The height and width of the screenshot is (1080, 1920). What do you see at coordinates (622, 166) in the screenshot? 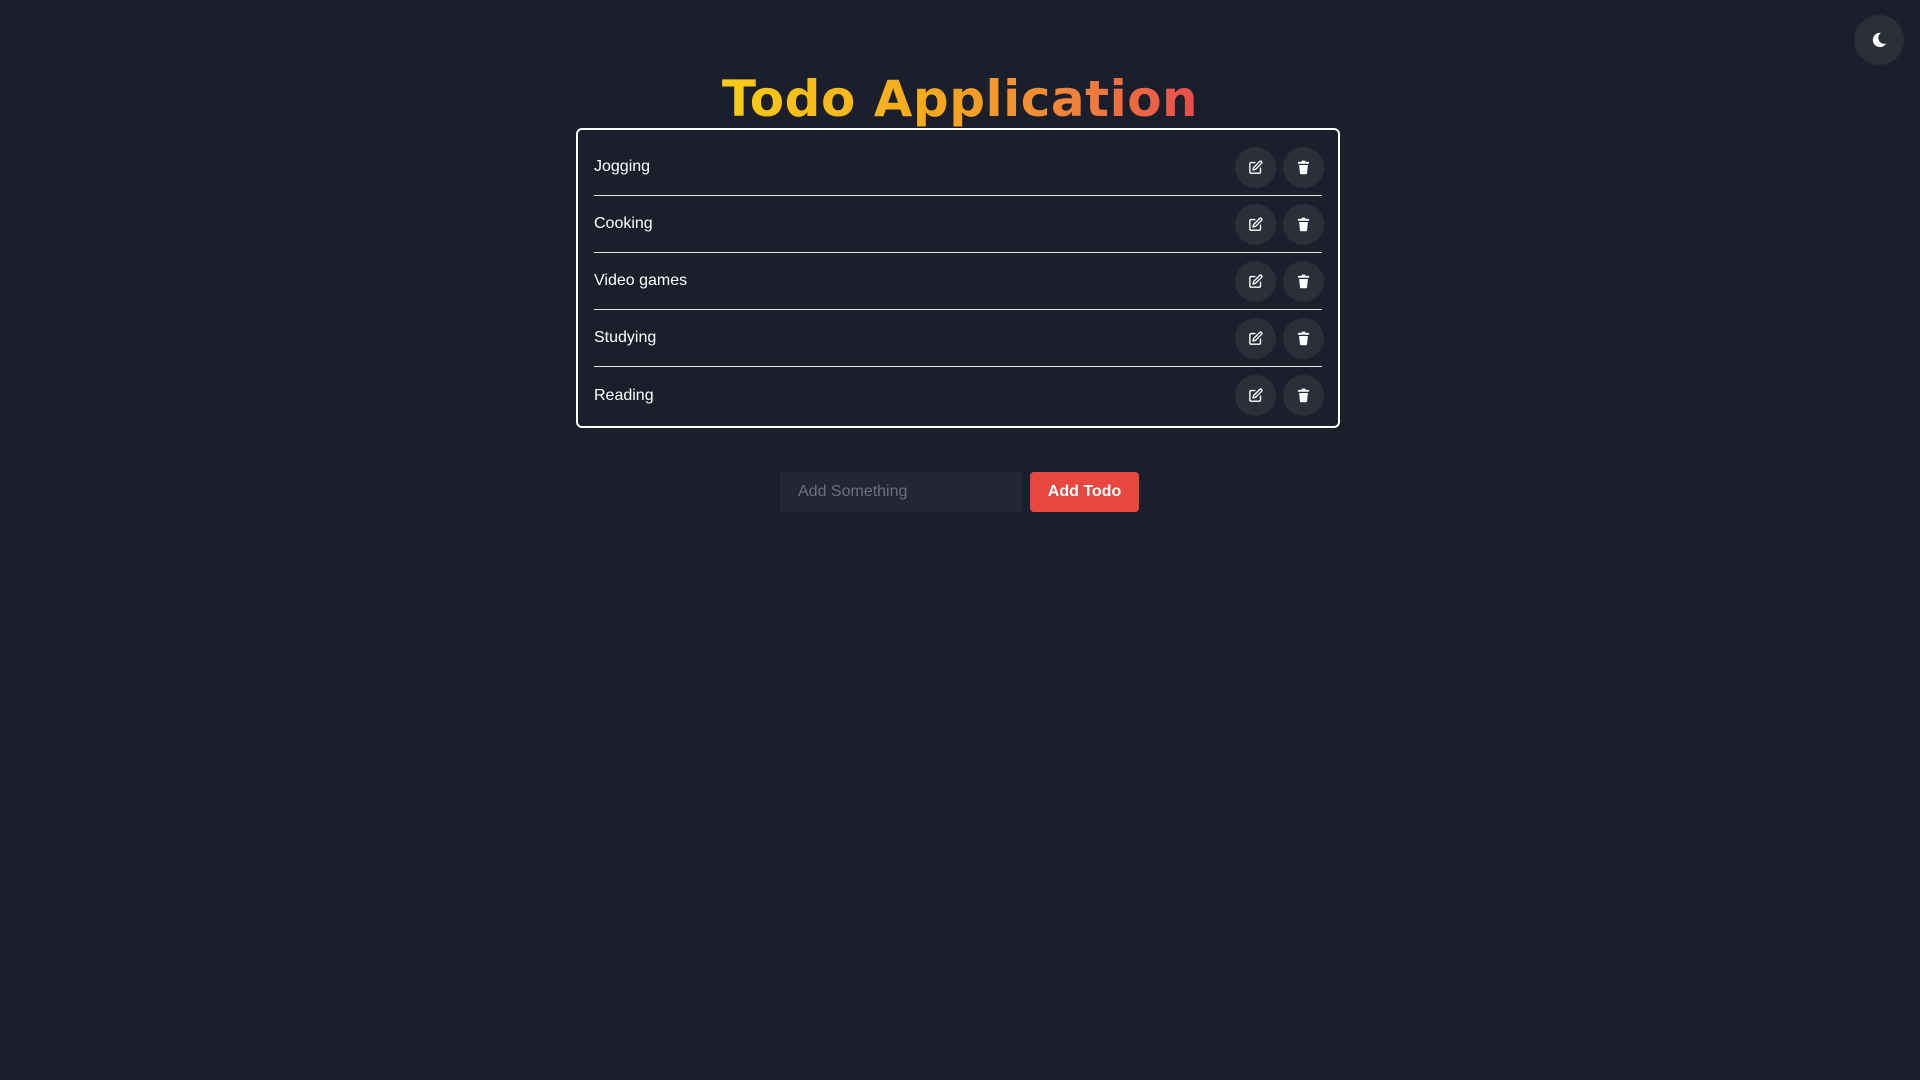
I see `todo-item-text: Jogging` at bounding box center [622, 166].